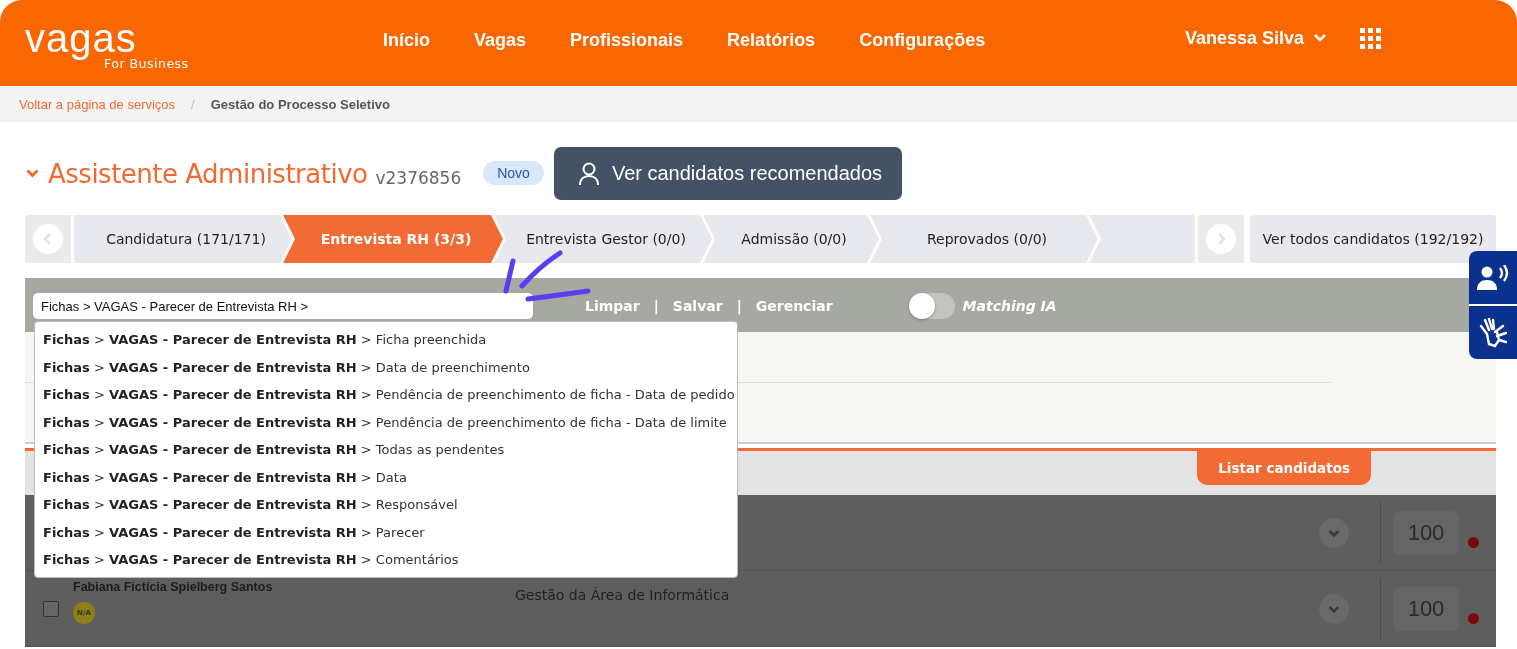 The image size is (1517, 649). Describe the element at coordinates (513, 172) in the screenshot. I see `status-badge: Novo` at that location.